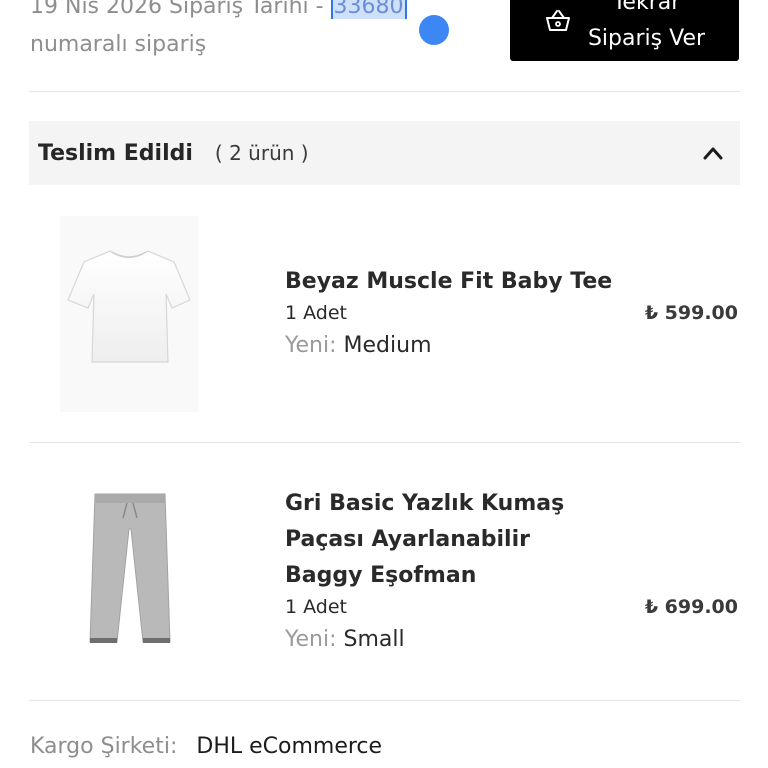  I want to click on item-count: ( 2 ürün ), so click(261, 153).